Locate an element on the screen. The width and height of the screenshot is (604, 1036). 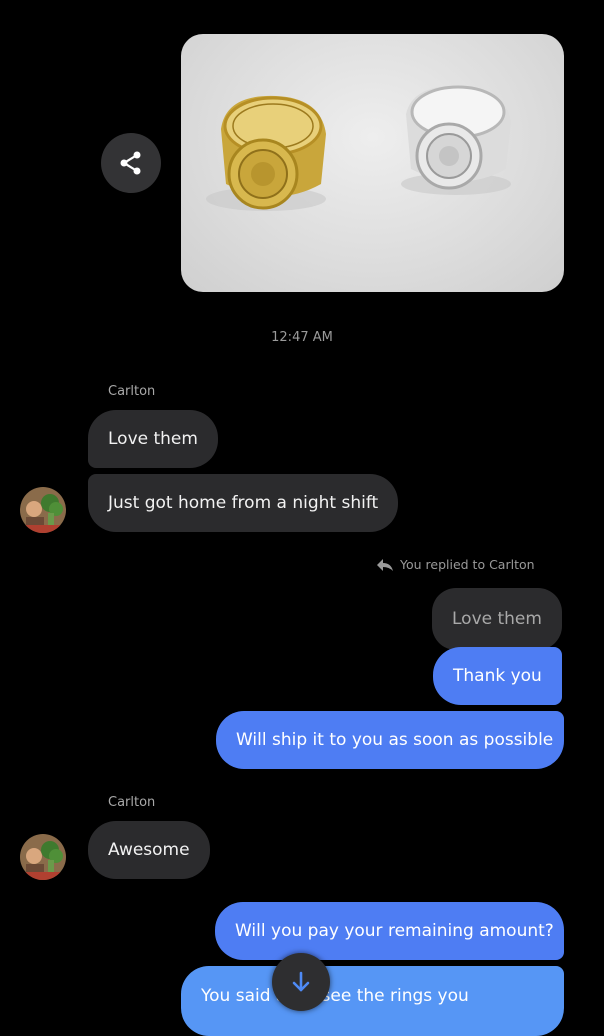
share-button is located at coordinates (131, 163).